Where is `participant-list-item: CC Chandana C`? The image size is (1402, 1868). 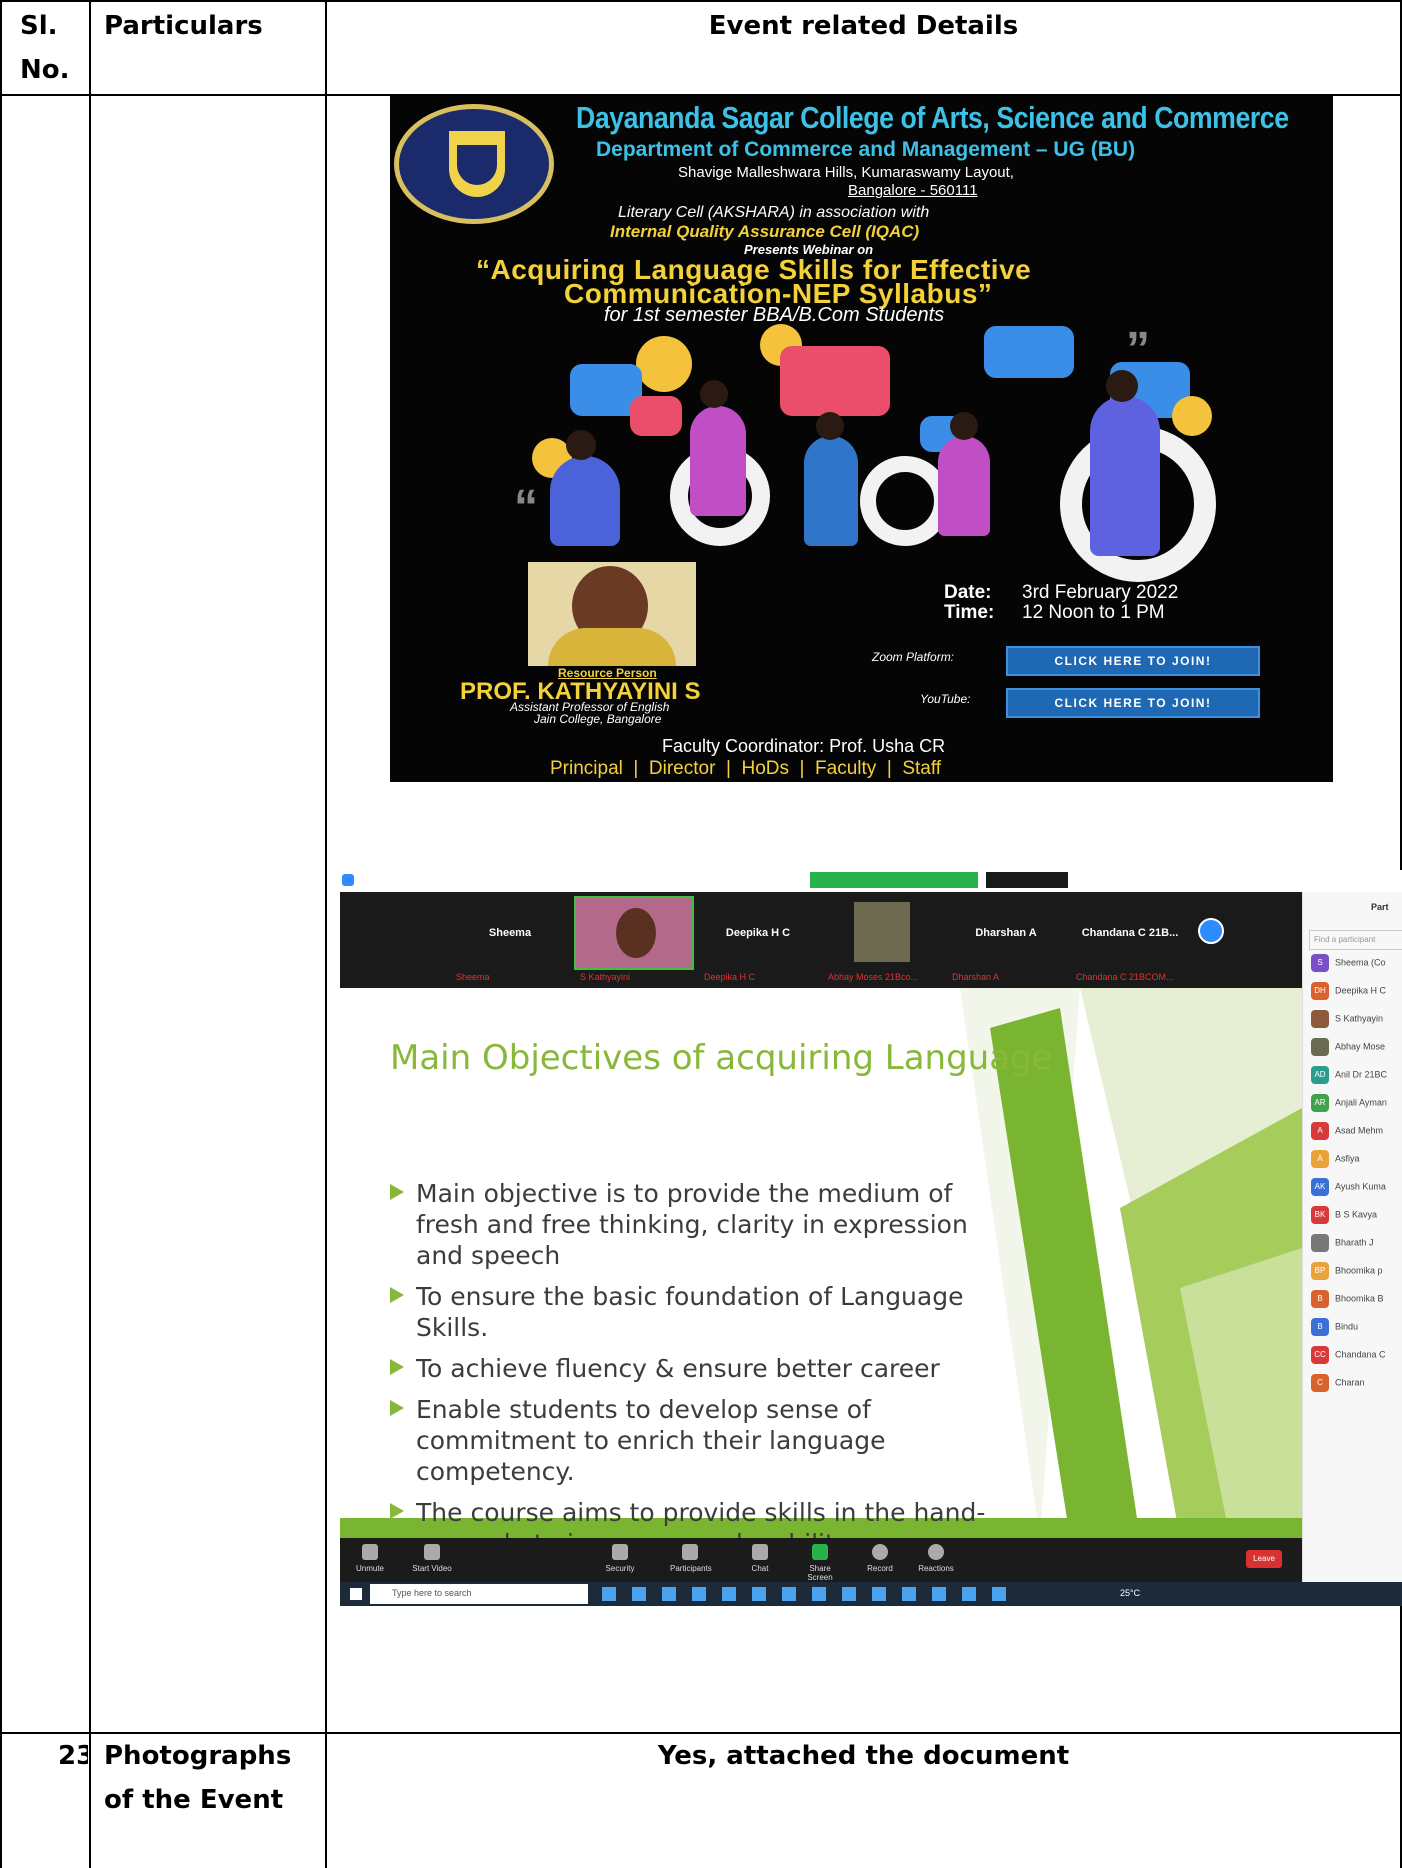 participant-list-item: CC Chandana C is located at coordinates (1348, 1356).